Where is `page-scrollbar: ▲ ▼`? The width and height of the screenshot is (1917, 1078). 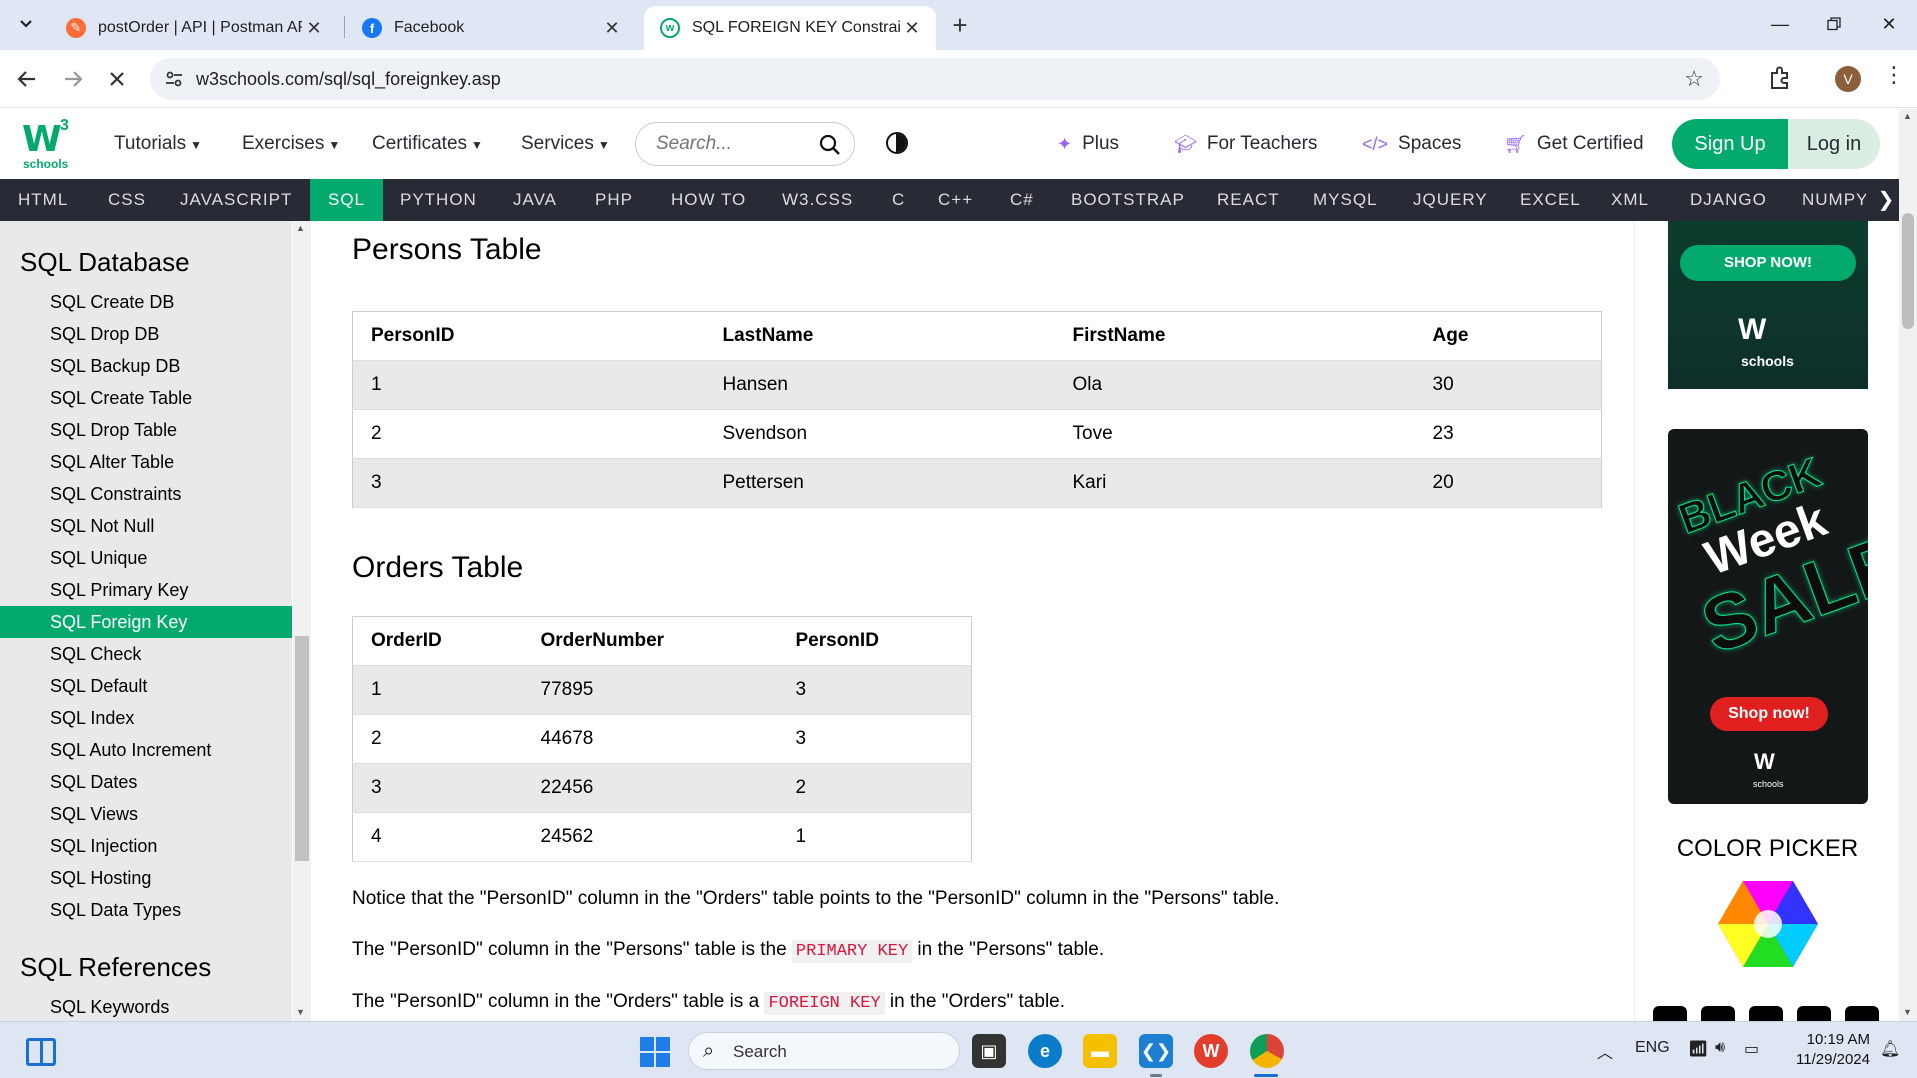 page-scrollbar: ▲ ▼ is located at coordinates (1908, 565).